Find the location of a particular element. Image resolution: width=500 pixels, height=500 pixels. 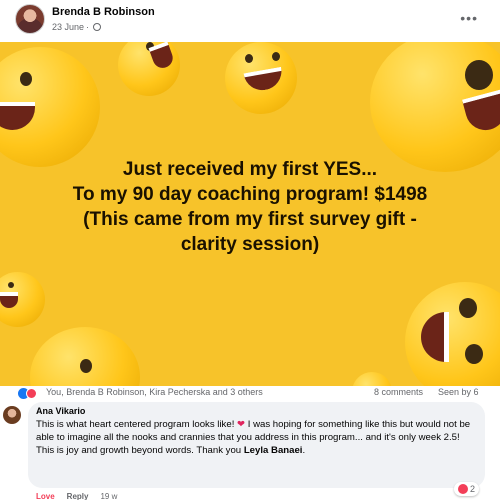

emoji-bottom-right is located at coordinates (452, 334).